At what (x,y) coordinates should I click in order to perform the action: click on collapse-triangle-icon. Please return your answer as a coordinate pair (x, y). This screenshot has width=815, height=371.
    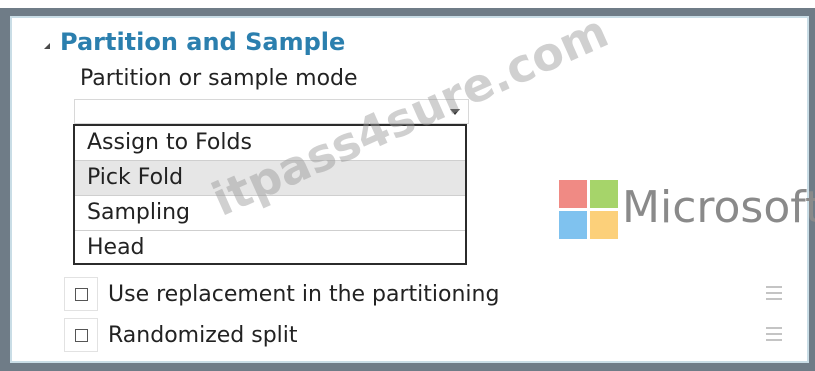
    Looking at the image, I should click on (47, 46).